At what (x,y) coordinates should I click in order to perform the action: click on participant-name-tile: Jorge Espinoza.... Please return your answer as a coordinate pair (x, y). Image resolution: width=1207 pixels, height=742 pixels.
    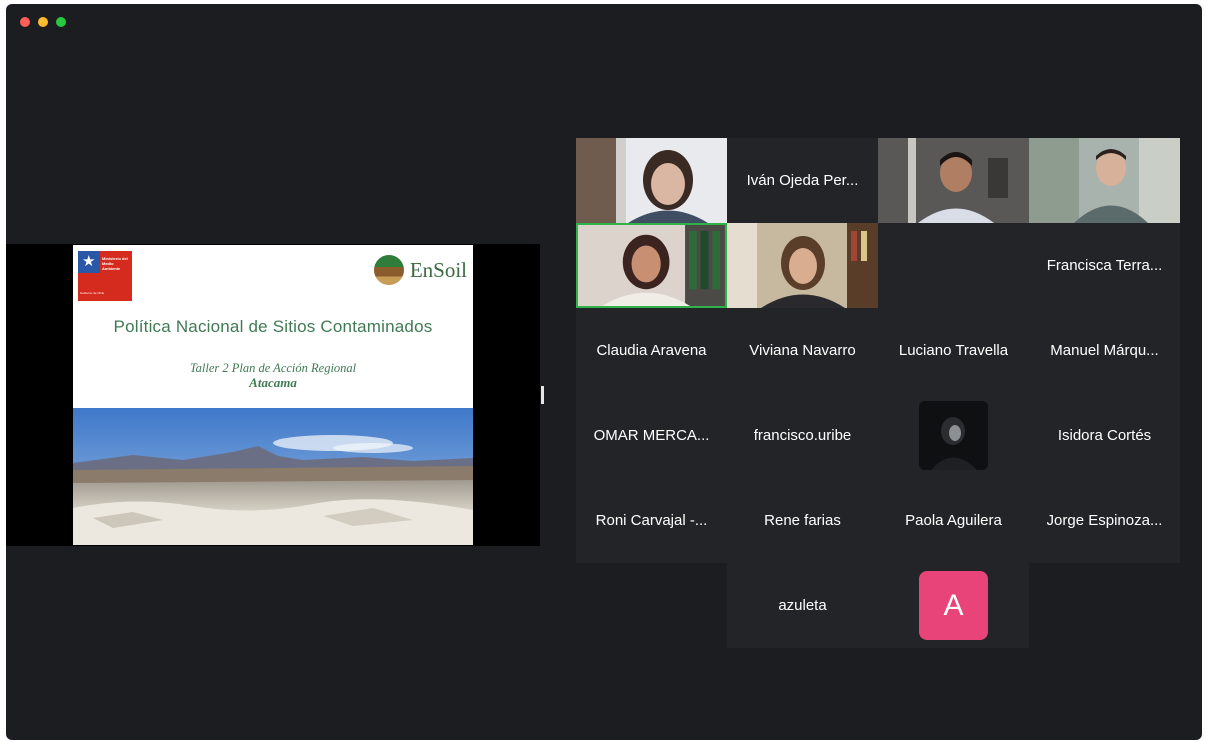
    Looking at the image, I should click on (1104, 520).